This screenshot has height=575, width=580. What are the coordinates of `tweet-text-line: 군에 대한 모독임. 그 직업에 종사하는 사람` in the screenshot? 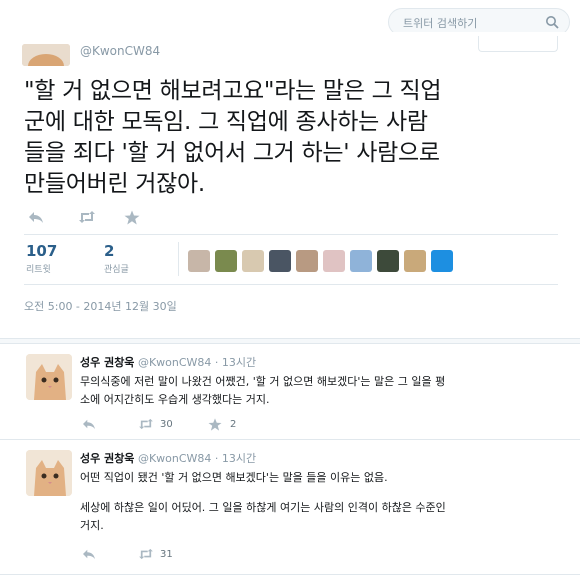 It's located at (226, 122).